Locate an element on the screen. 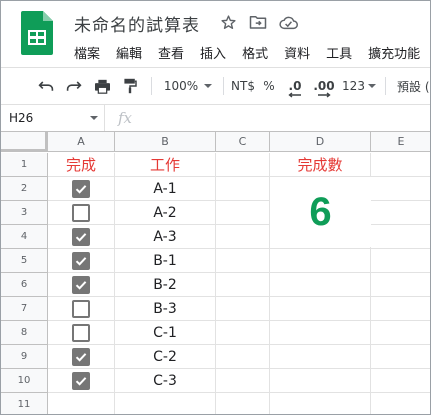 The height and width of the screenshot is (415, 431). cell-d1: 完成數 is located at coordinates (320, 165).